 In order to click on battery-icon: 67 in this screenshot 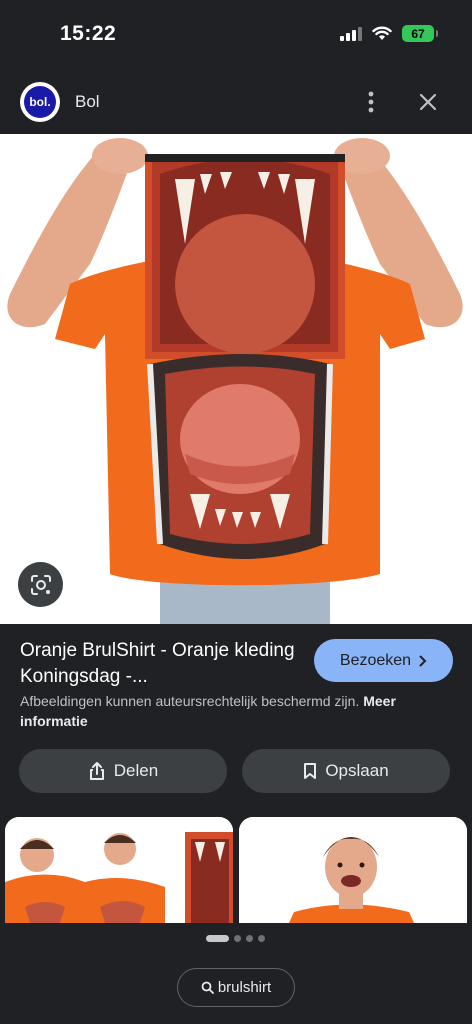, I will do `click(420, 33)`.